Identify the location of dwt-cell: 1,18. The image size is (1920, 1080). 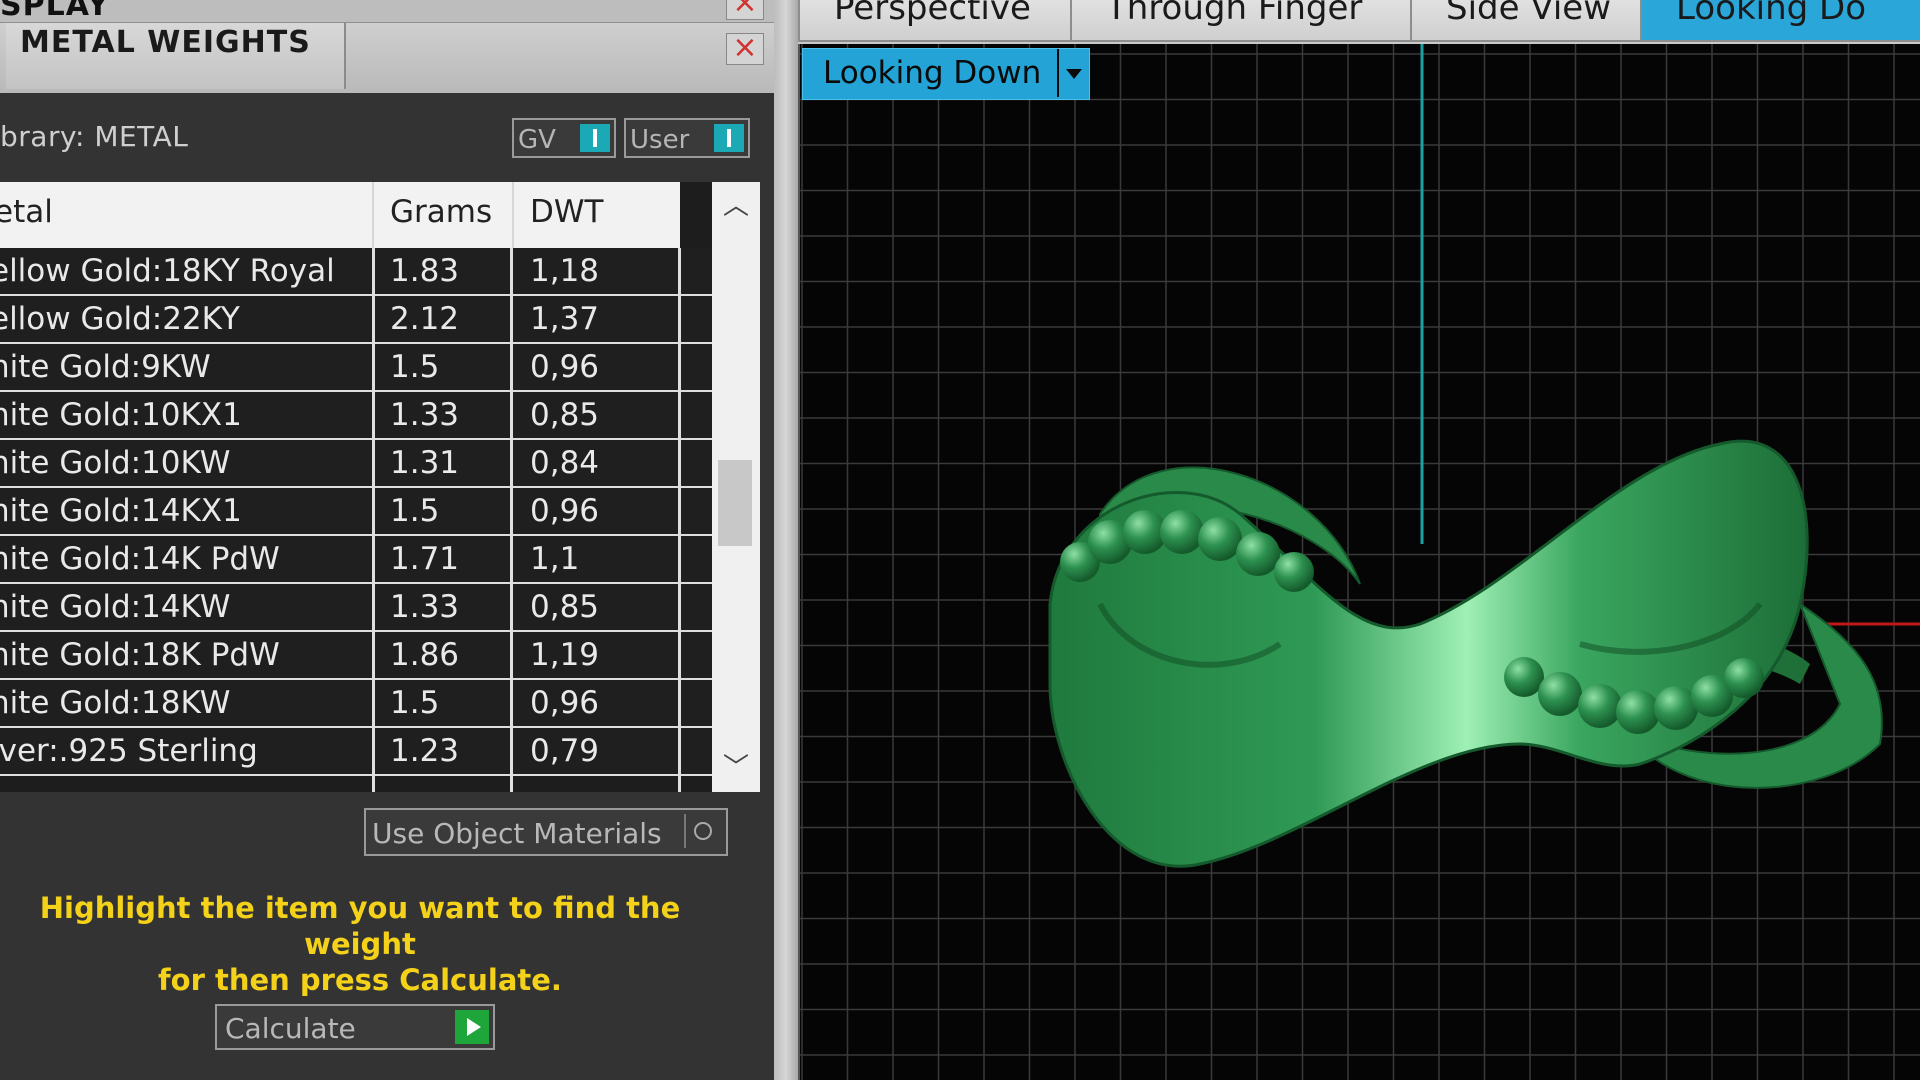
(565, 271).